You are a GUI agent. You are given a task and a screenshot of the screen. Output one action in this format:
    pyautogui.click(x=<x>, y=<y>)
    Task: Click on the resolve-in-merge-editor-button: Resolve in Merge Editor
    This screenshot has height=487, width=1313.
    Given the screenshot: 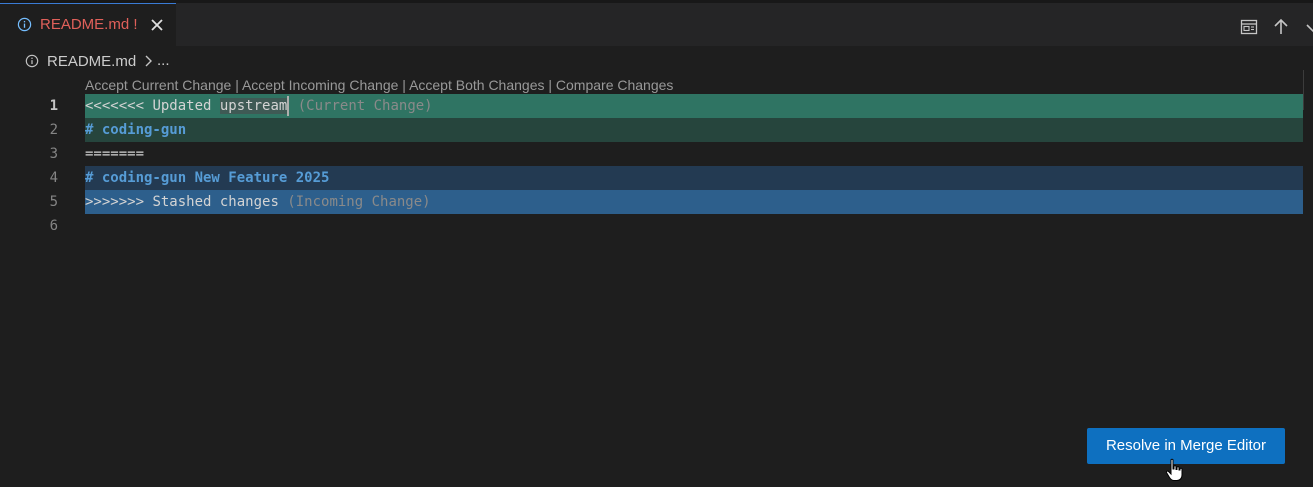 What is the action you would take?
    pyautogui.click(x=1186, y=446)
    